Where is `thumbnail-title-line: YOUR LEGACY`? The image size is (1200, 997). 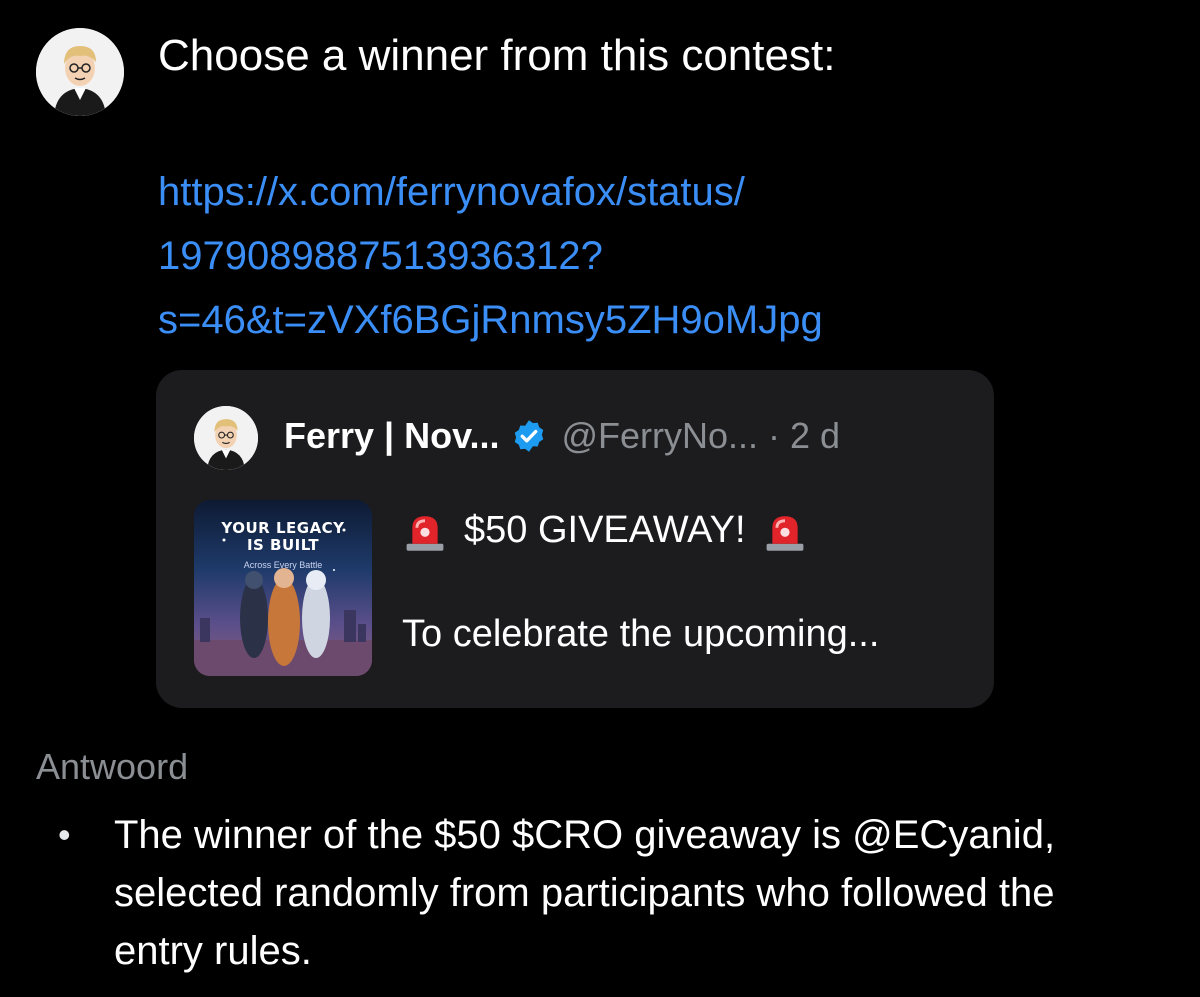 thumbnail-title-line: YOUR LEGACY is located at coordinates (283, 528).